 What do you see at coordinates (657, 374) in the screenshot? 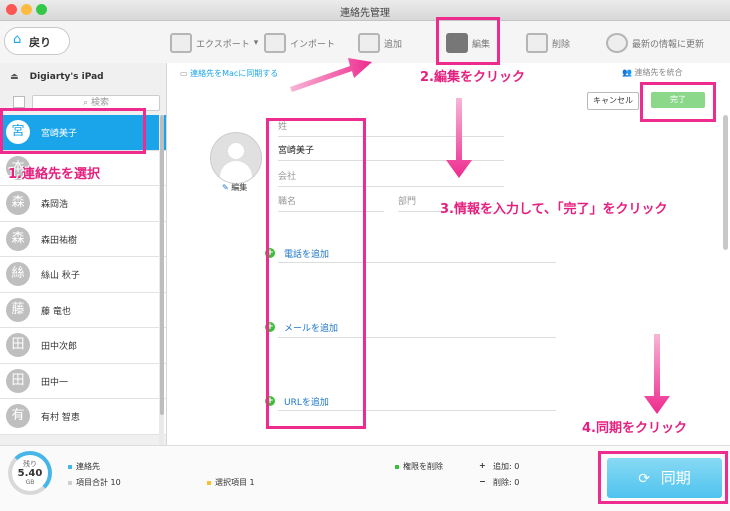
I see `arrow-to-sync` at bounding box center [657, 374].